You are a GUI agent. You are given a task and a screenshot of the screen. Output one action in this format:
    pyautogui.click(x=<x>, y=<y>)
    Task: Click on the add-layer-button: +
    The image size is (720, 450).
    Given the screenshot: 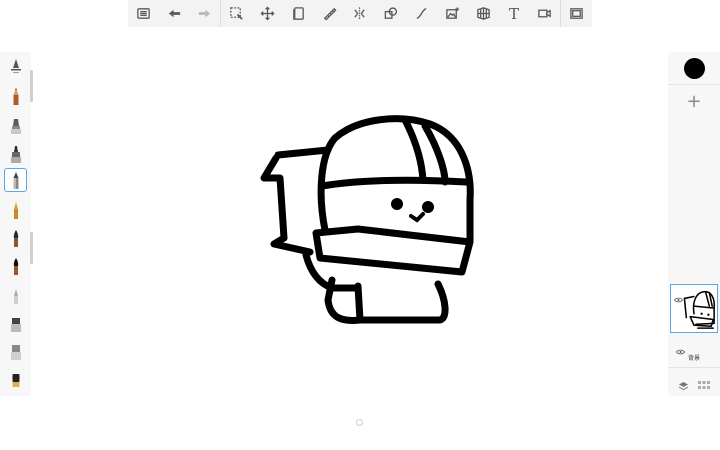 What is the action you would take?
    pyautogui.click(x=694, y=101)
    